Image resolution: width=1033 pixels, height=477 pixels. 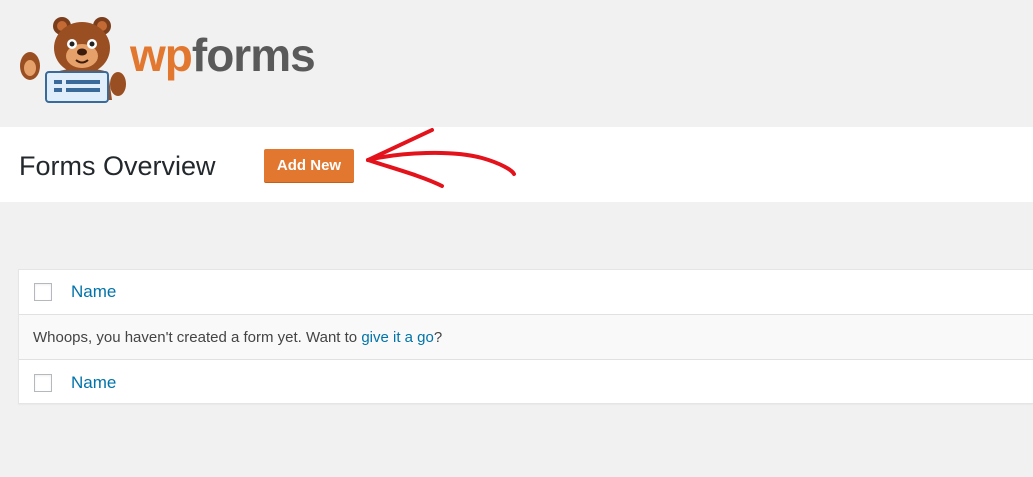 I want to click on name-column-footer-link: Name, so click(x=93, y=383).